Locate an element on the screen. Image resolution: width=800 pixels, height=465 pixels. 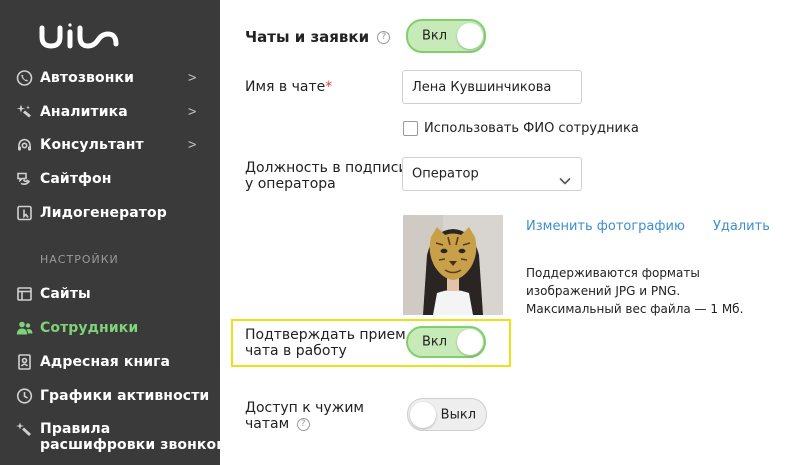
access-foreign-chats-toggle: Выкл is located at coordinates (447, 414).